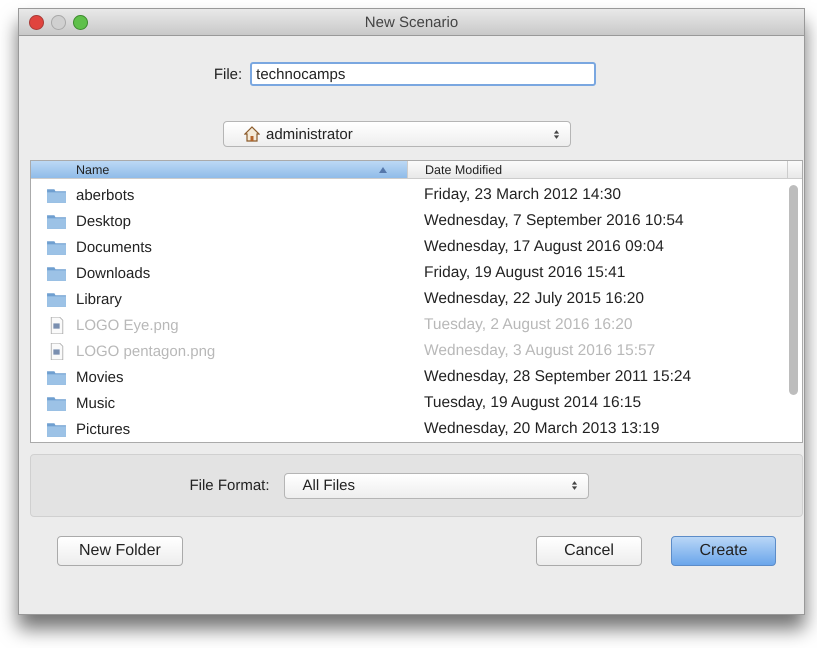 This screenshot has height=648, width=817. Describe the element at coordinates (219, 221) in the screenshot. I see `file-name: Desktop` at that location.